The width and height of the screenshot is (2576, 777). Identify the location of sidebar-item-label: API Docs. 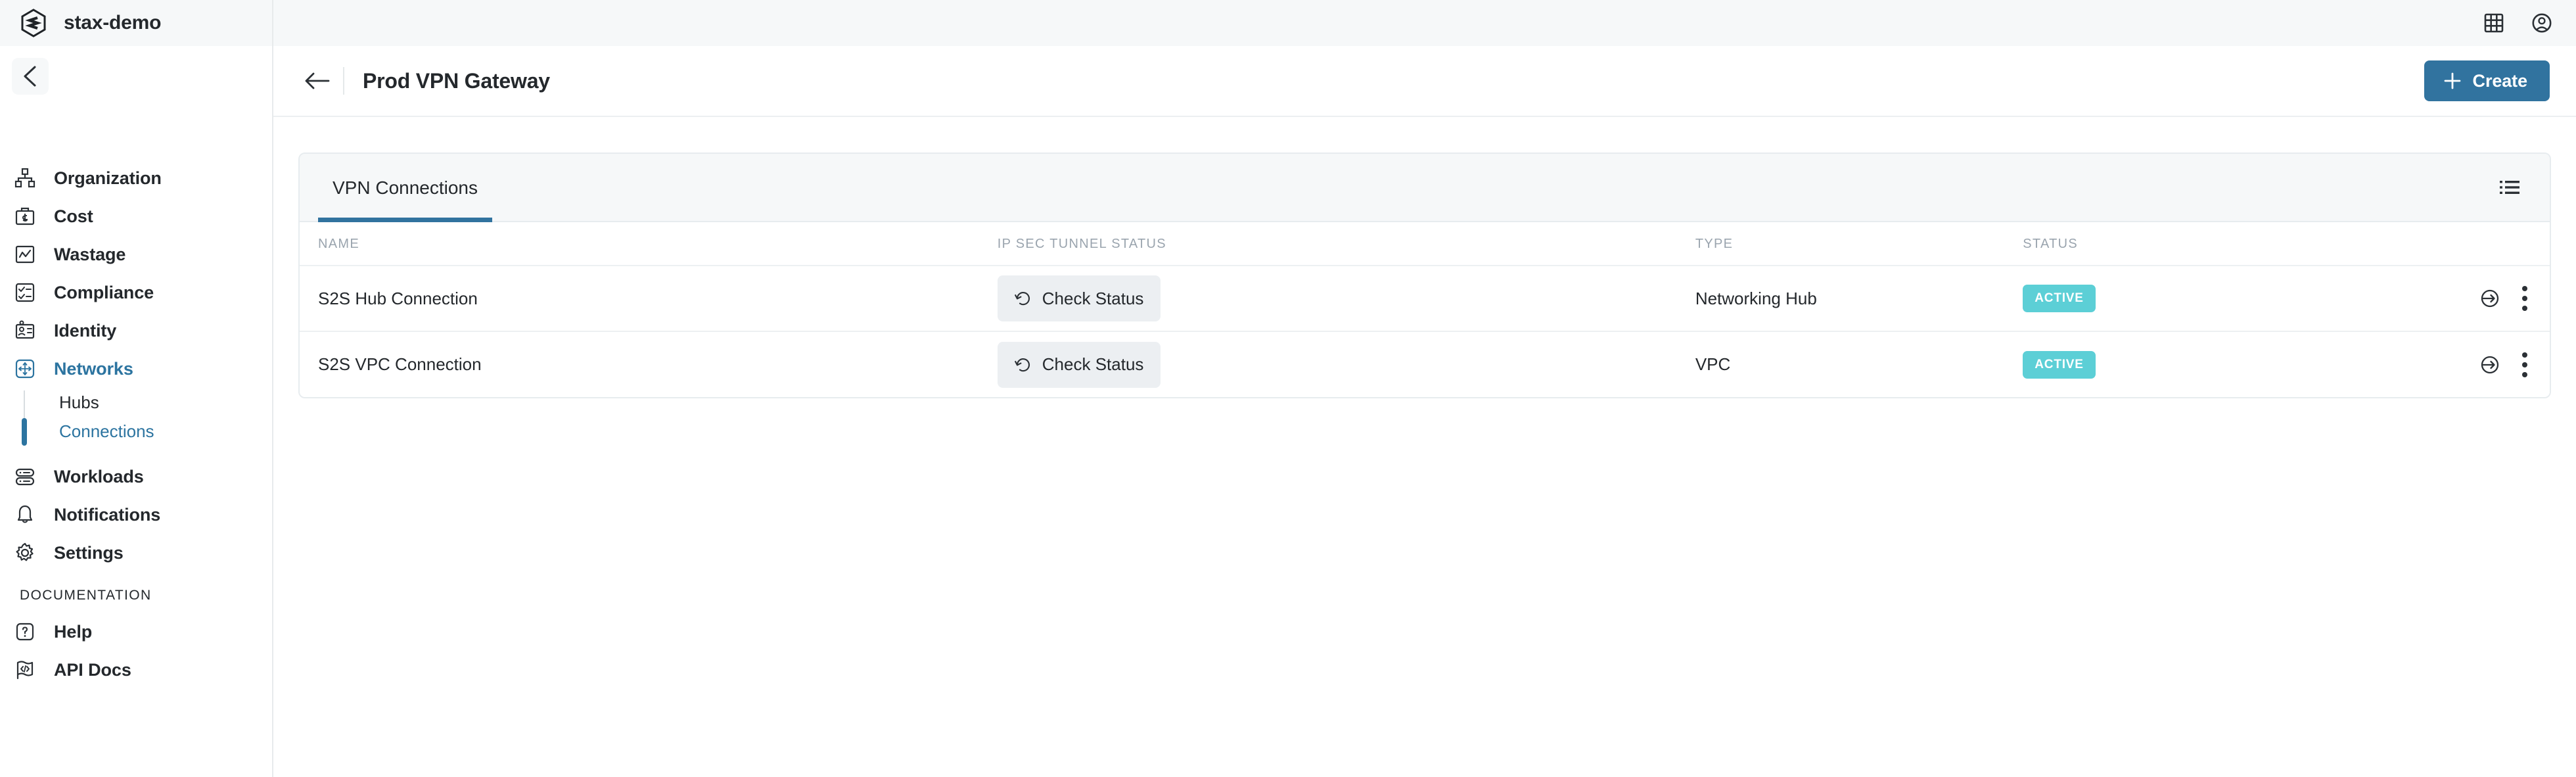
(93, 669).